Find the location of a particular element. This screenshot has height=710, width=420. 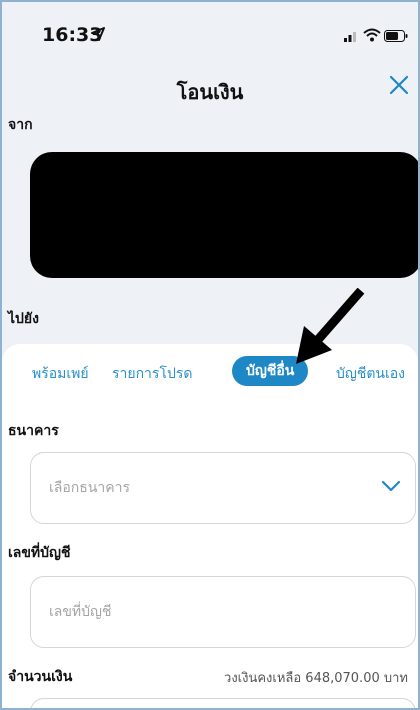

account-number-input: เลขที่บัญชี is located at coordinates (223, 612).